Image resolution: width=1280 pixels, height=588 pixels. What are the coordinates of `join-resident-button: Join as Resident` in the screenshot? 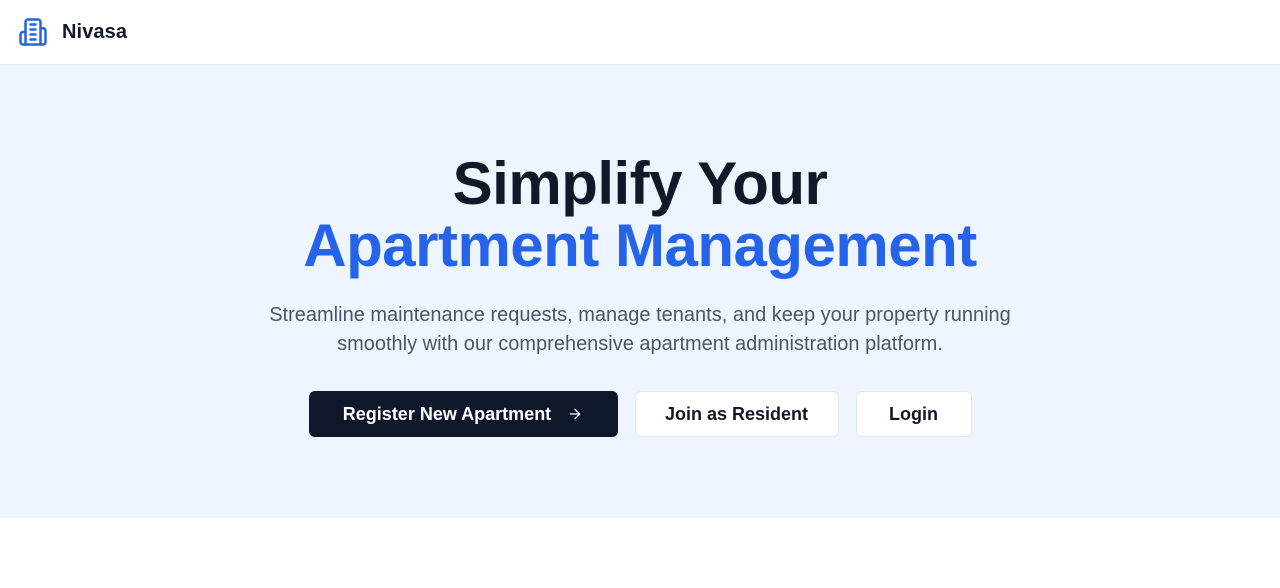 It's located at (736, 414).